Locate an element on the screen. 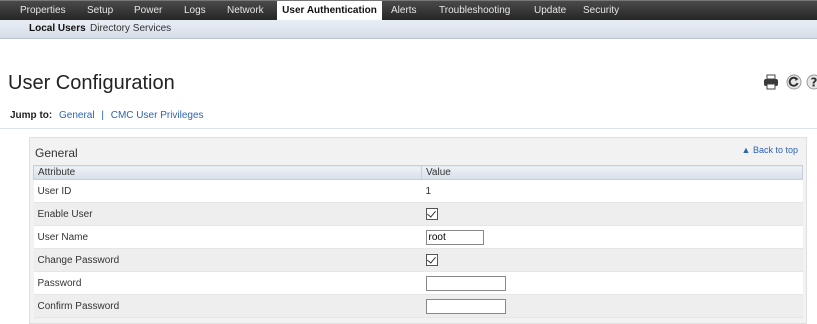  tab-power: Power is located at coordinates (148, 11).